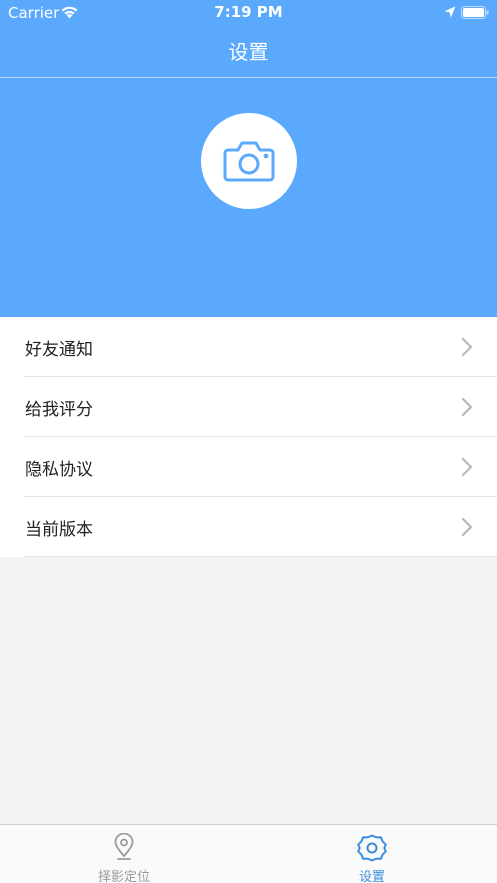 This screenshot has height=883, width=497. Describe the element at coordinates (123, 876) in the screenshot. I see `tab-label: 择影定位` at that location.